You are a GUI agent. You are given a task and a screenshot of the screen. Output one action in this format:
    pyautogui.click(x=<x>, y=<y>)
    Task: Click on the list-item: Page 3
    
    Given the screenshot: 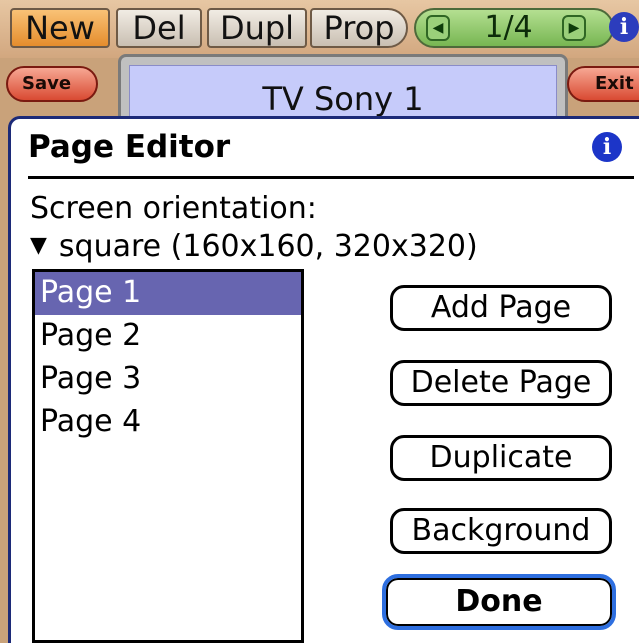 What is the action you would take?
    pyautogui.click(x=168, y=379)
    